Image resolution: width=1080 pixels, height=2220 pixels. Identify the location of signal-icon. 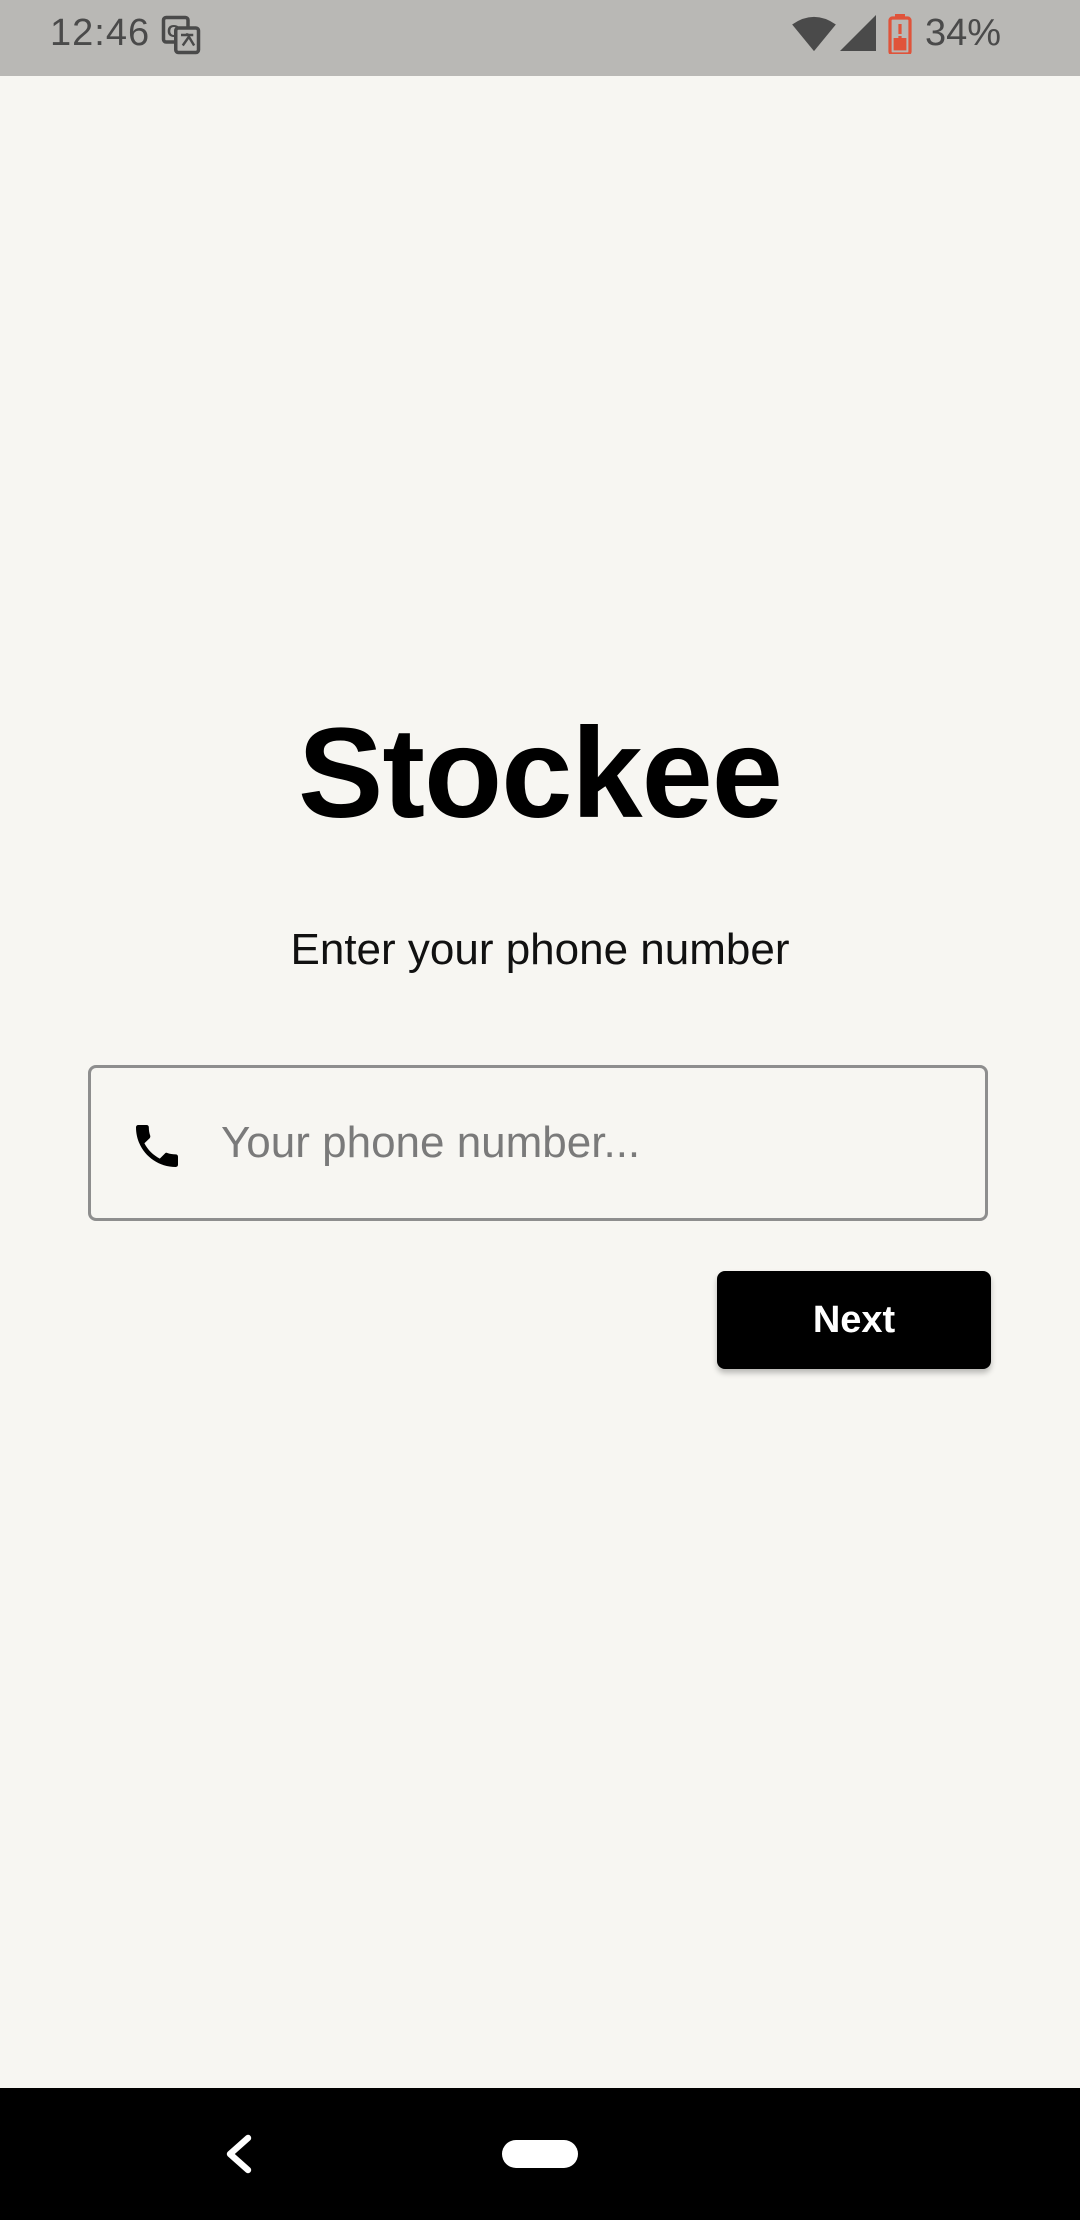
(858, 33).